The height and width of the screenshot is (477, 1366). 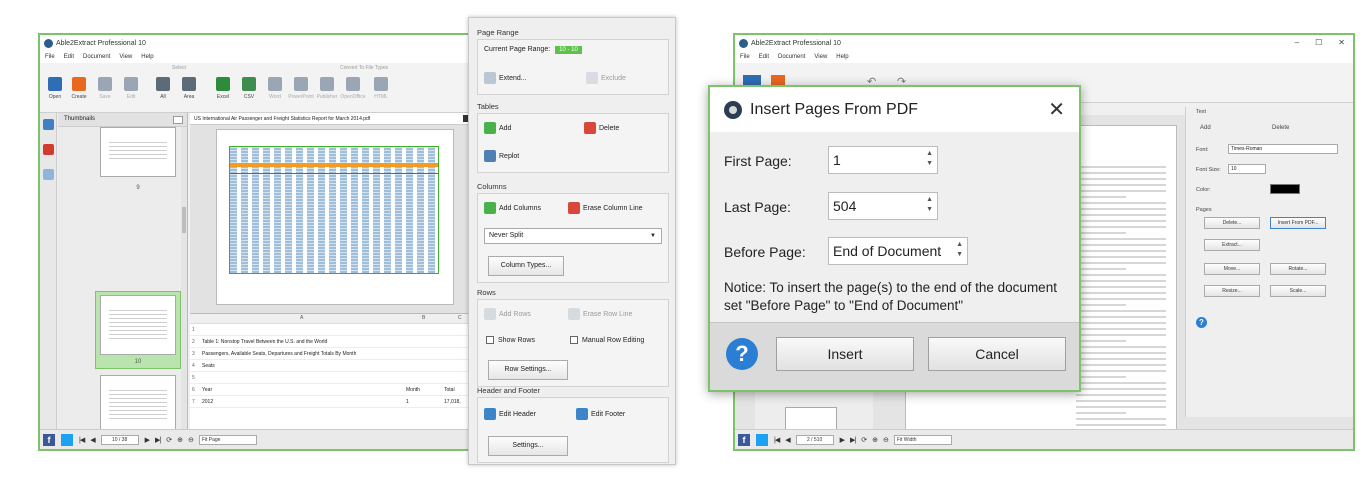 I want to click on insert-button: Insert, so click(x=845, y=354).